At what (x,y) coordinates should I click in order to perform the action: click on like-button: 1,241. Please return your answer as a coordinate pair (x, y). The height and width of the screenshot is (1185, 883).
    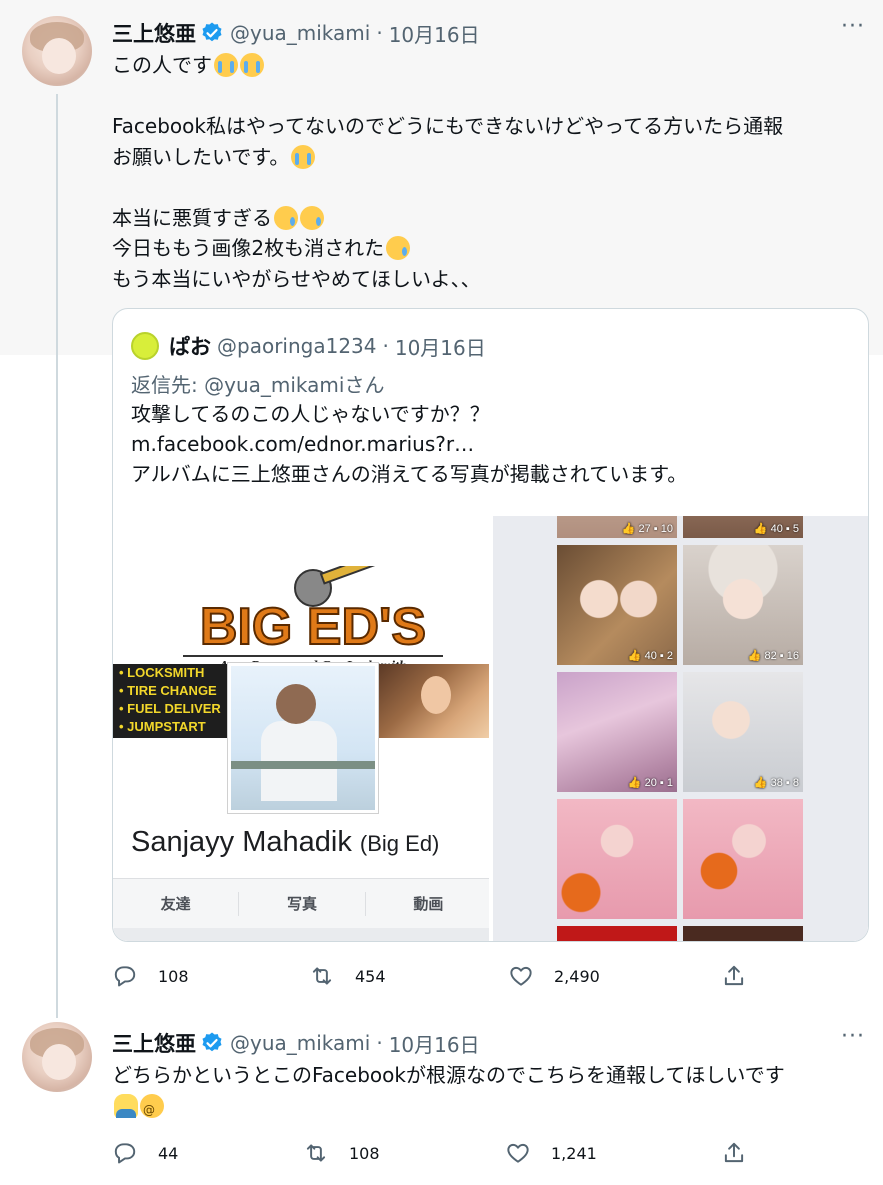
    Looking at the image, I should click on (551, 1153).